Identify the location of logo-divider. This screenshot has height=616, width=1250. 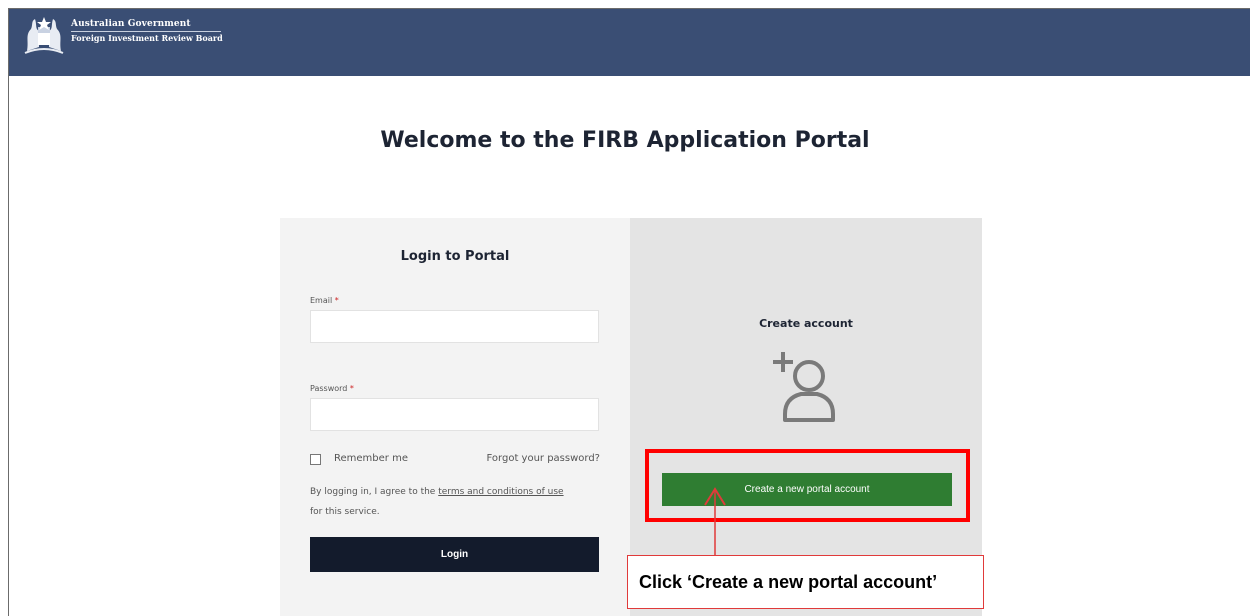
(146, 31).